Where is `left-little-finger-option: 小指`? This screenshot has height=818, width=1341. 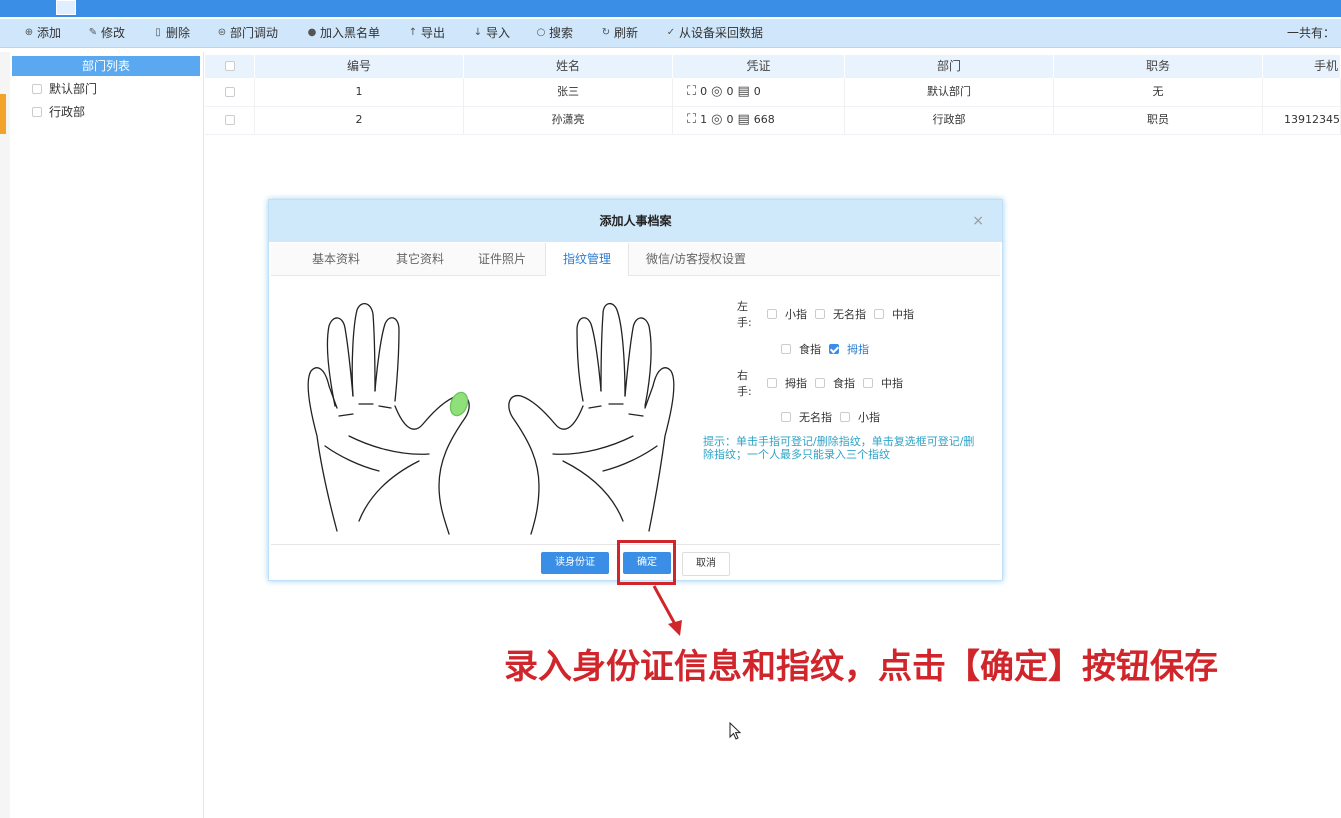 left-little-finger-option: 小指 is located at coordinates (787, 314).